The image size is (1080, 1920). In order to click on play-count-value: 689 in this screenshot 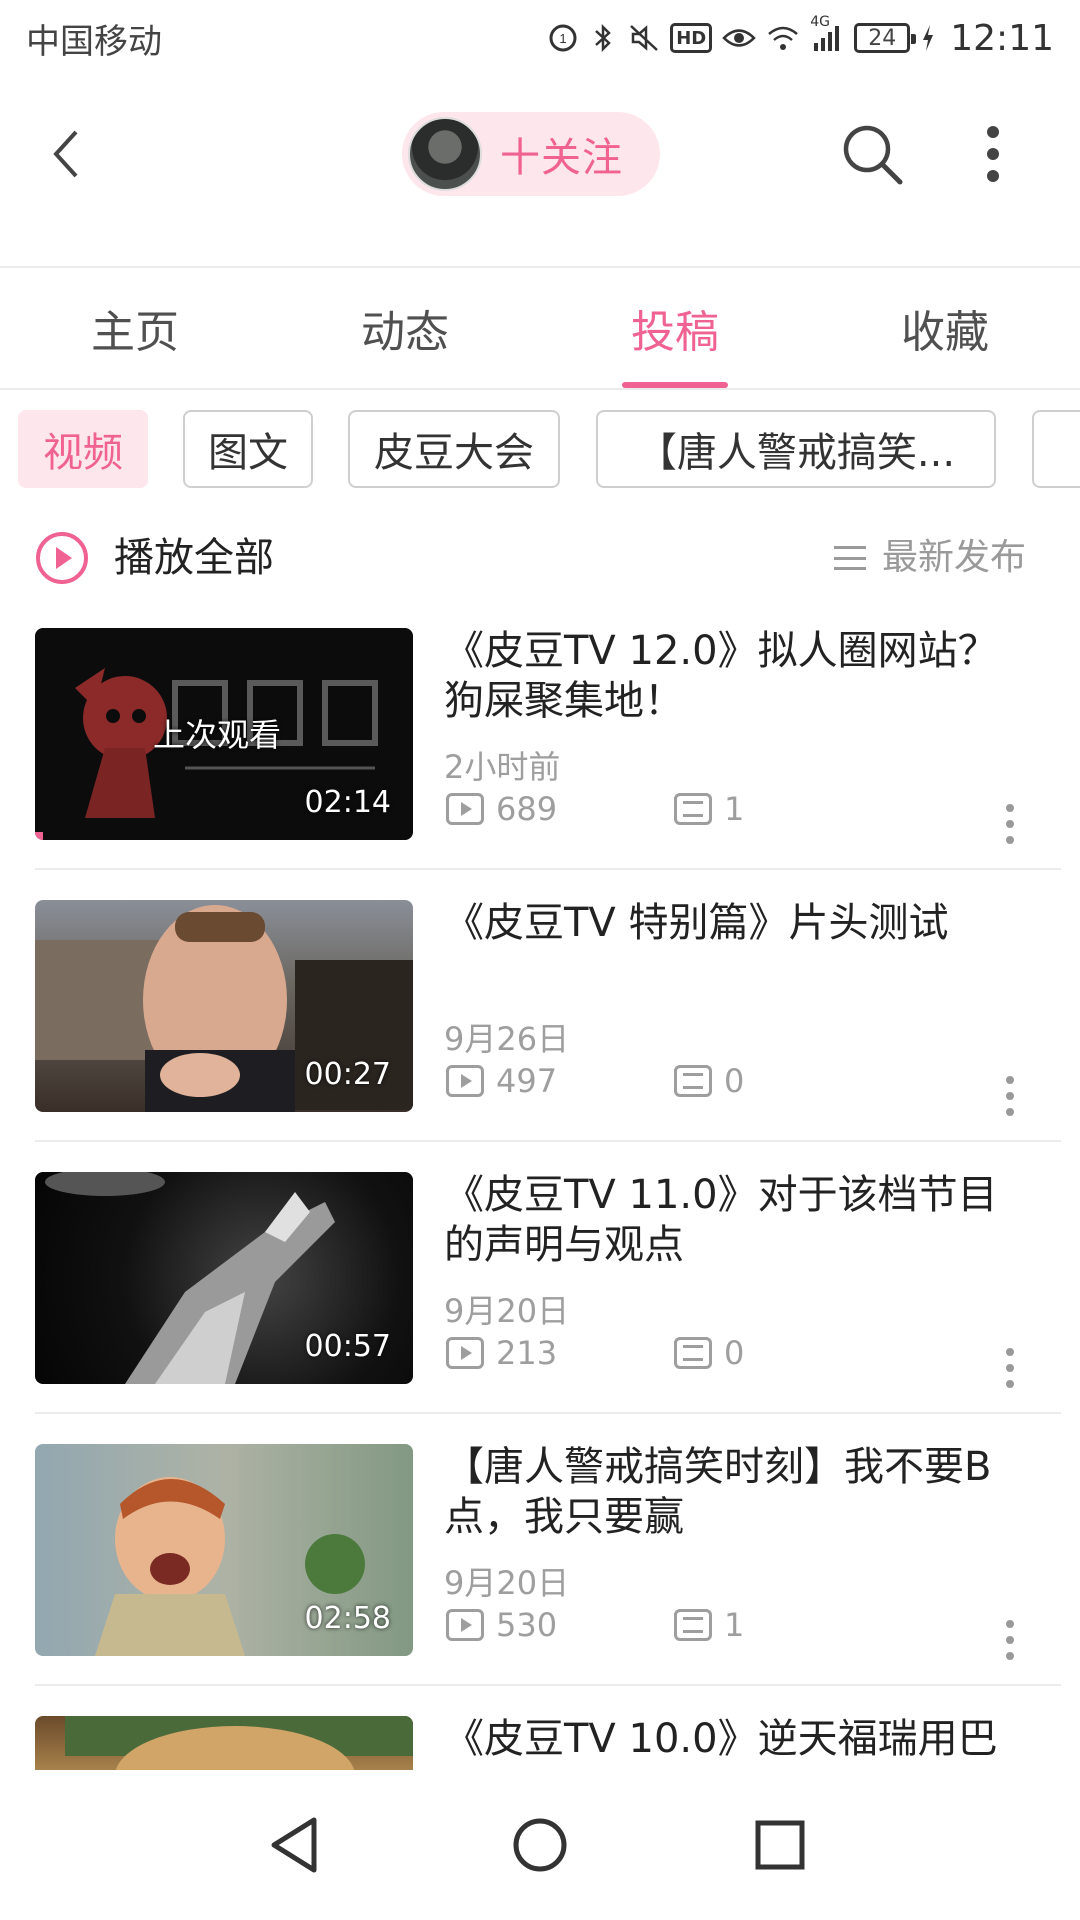, I will do `click(527, 809)`.